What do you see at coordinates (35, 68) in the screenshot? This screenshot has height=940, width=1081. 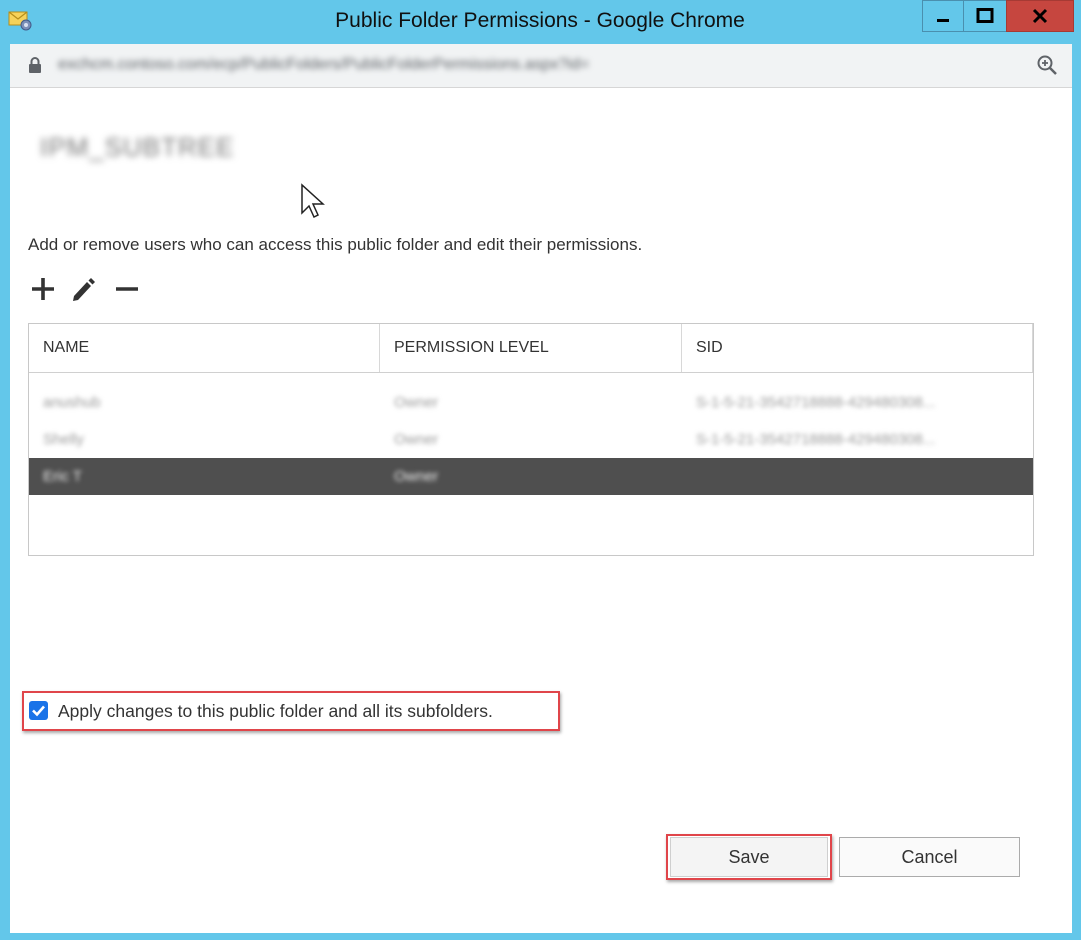 I see `lock-icon` at bounding box center [35, 68].